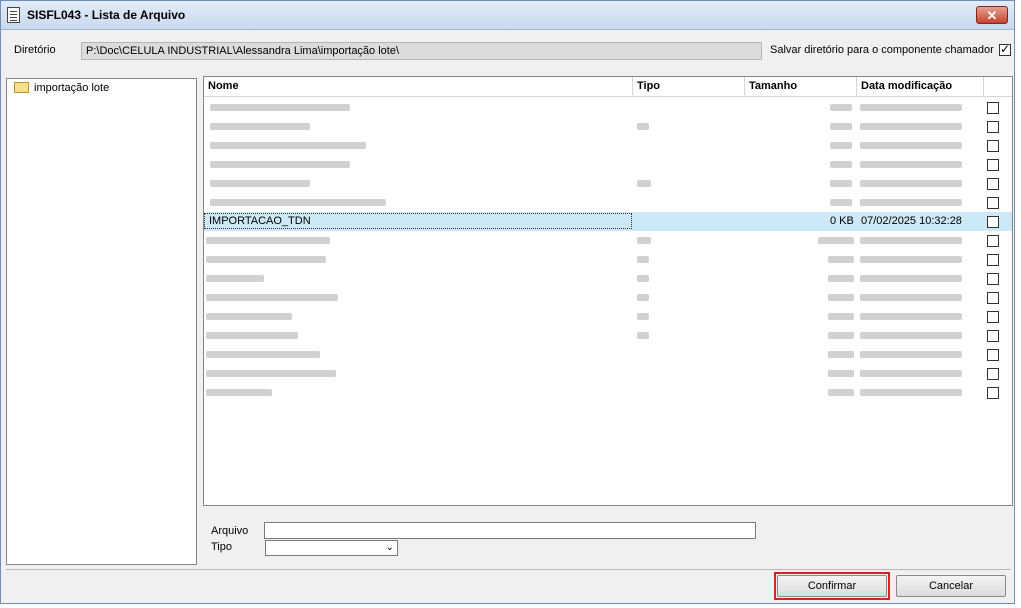 Image resolution: width=1021 pixels, height=608 pixels. Describe the element at coordinates (951, 586) in the screenshot. I see `cancel-button: Cancelar` at that location.